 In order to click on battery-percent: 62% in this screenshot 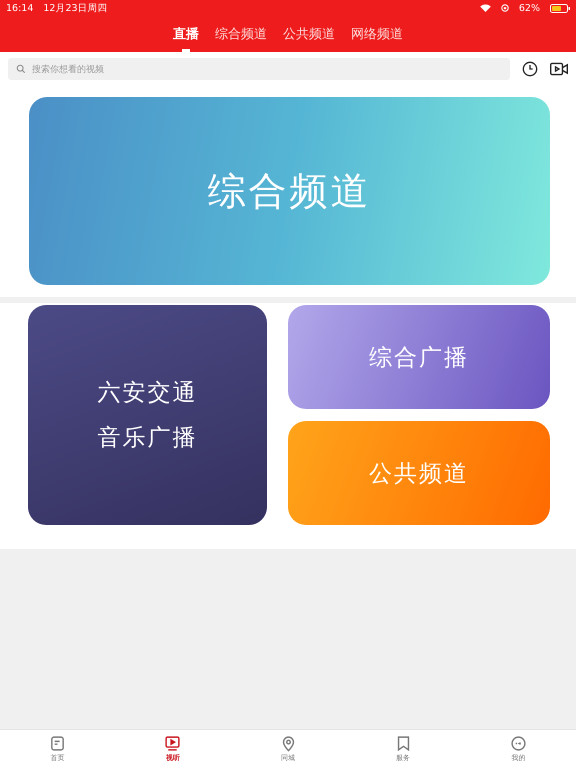, I will do `click(529, 8)`.